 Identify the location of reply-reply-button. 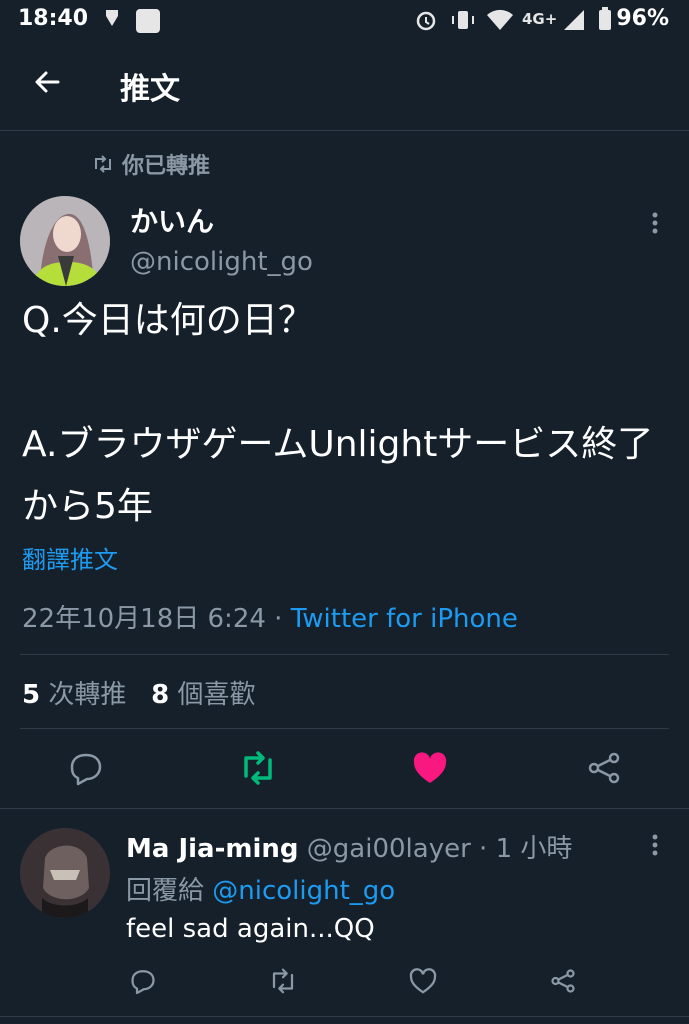
(143, 981).